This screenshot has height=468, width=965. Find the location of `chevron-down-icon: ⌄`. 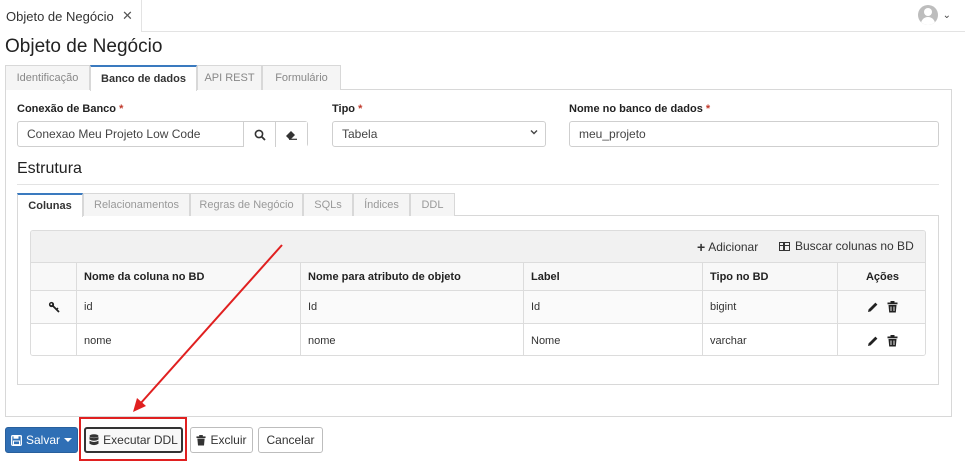

chevron-down-icon: ⌄ is located at coordinates (947, 15).